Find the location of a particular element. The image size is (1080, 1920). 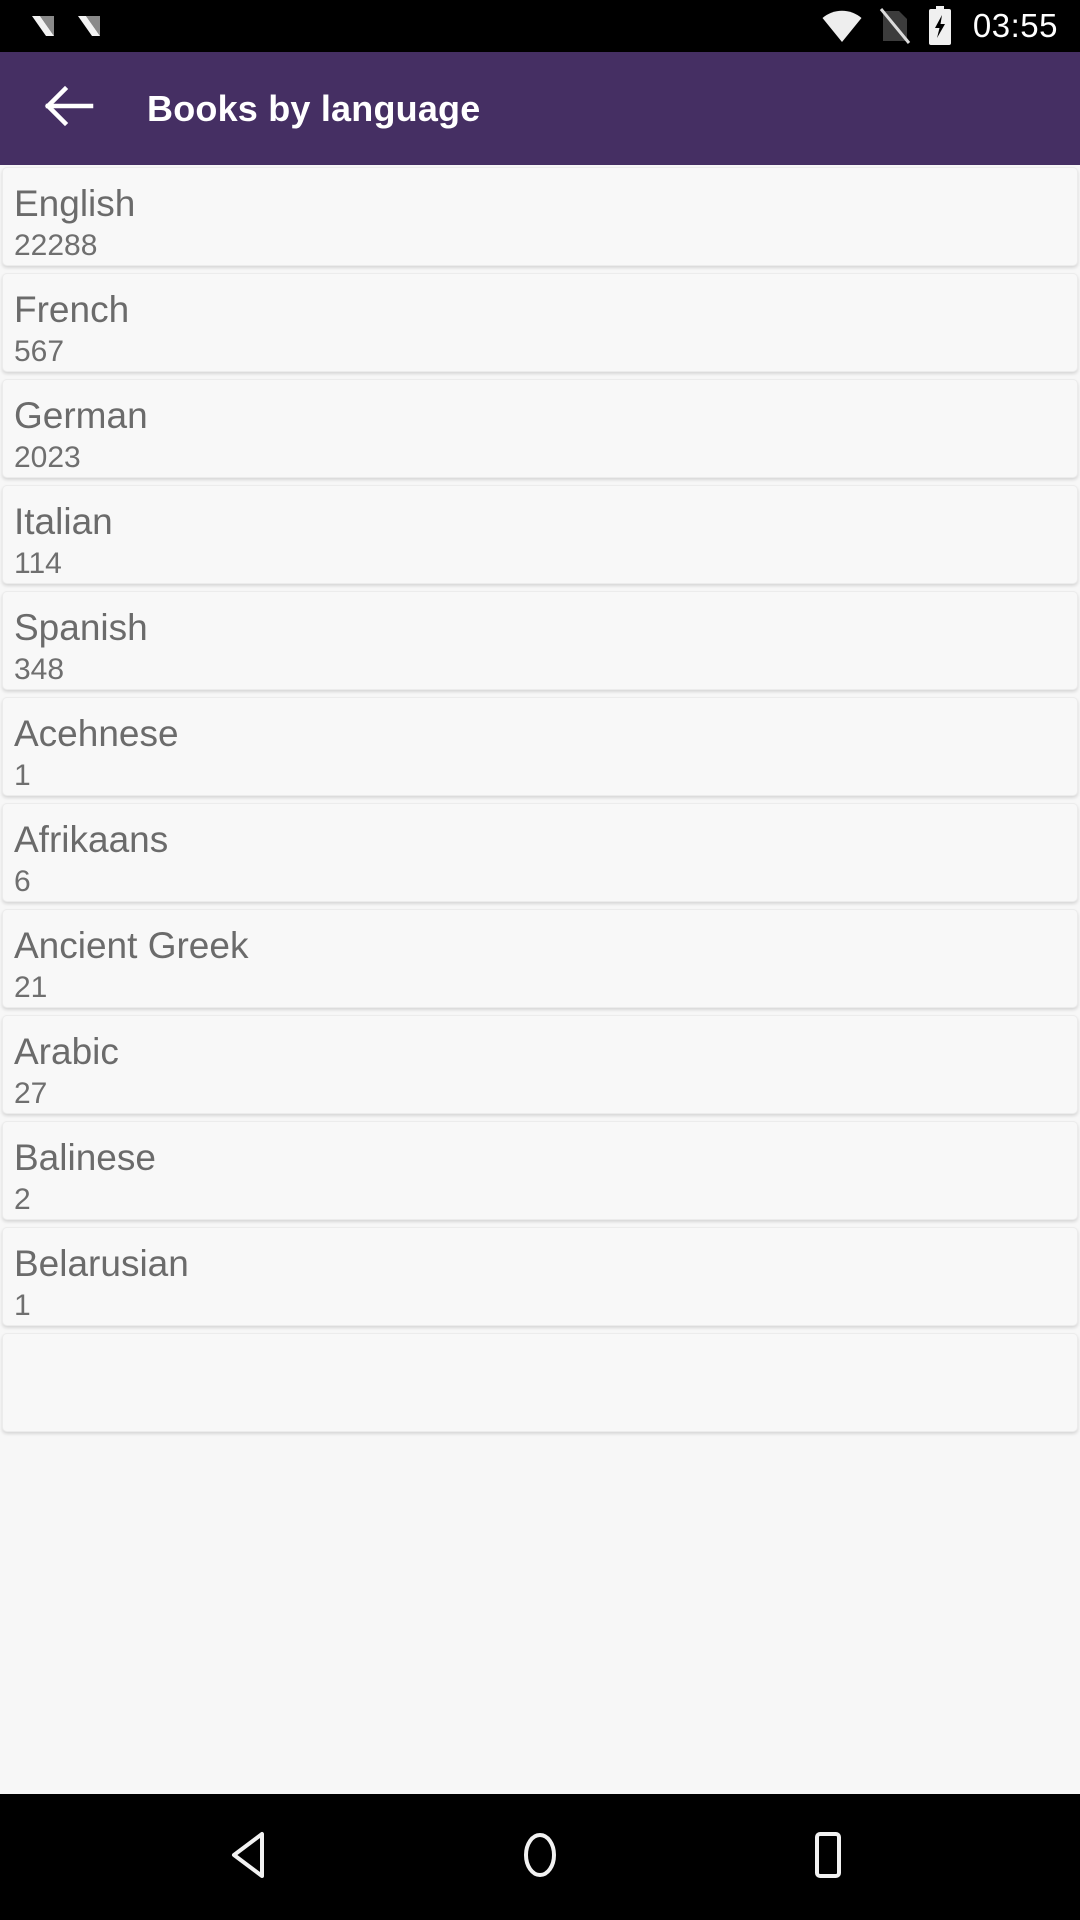

language-name: Acehnese is located at coordinates (96, 733).